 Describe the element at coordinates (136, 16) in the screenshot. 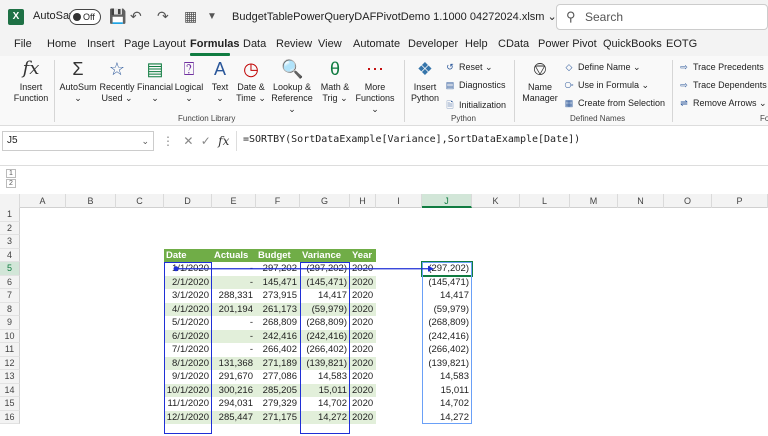

I see `undo-icon: ↶` at that location.